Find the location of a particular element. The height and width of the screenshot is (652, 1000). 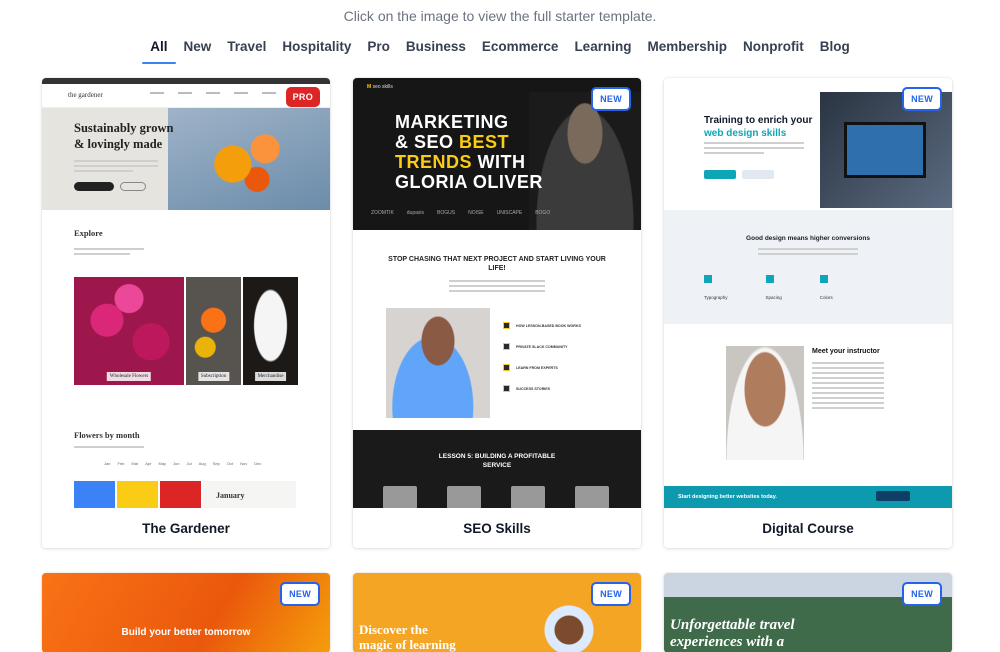

preview-headline: Sustainably grown & lovingly made is located at coordinates (124, 136).